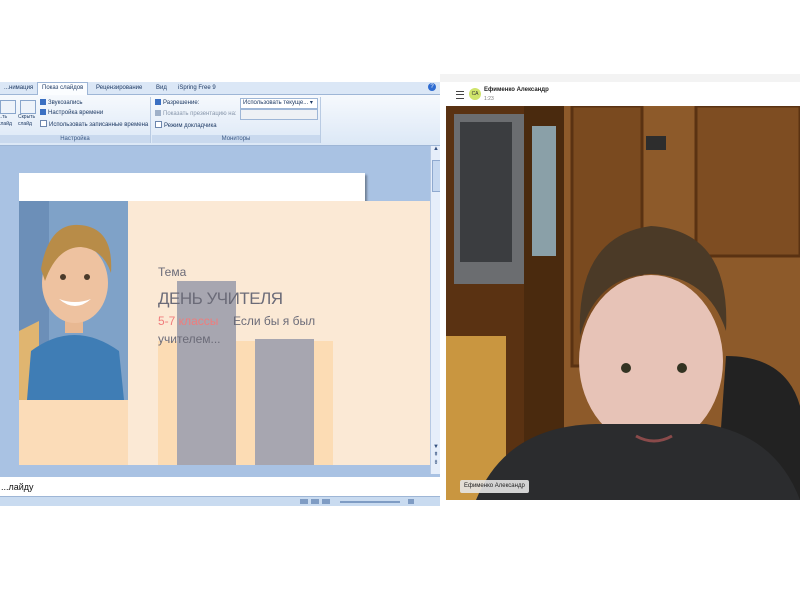 The height and width of the screenshot is (600, 800). Describe the element at coordinates (73, 432) in the screenshot. I see `photo-footer-block` at that location.